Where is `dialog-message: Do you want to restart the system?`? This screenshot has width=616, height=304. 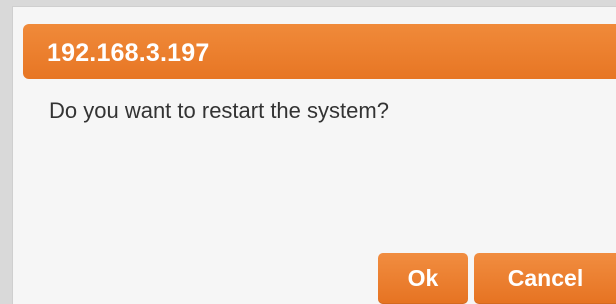 dialog-message: Do you want to restart the system? is located at coordinates (219, 110).